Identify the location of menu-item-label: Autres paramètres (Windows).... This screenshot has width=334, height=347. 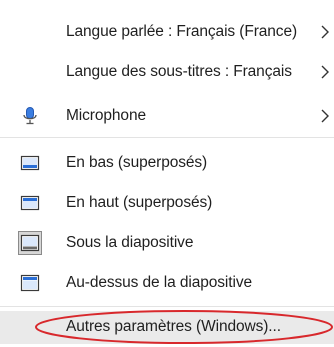
(173, 326).